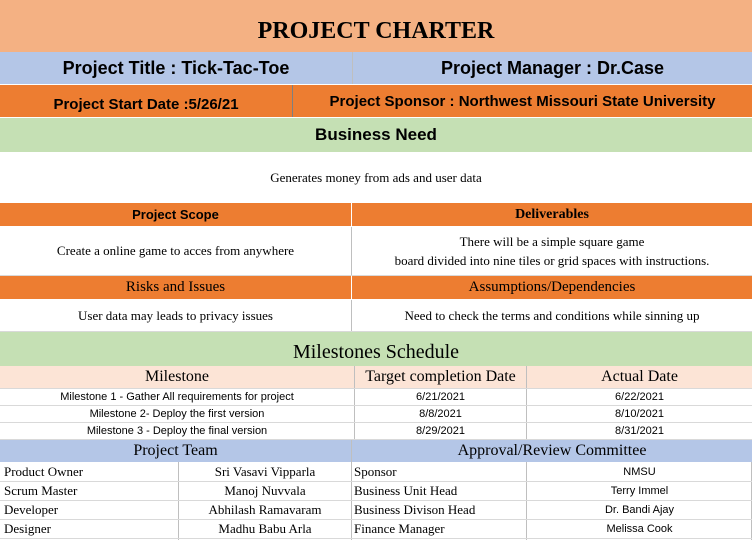 Image resolution: width=752 pixels, height=540 pixels. I want to click on actual-date-col-header: Actual Date, so click(639, 377).